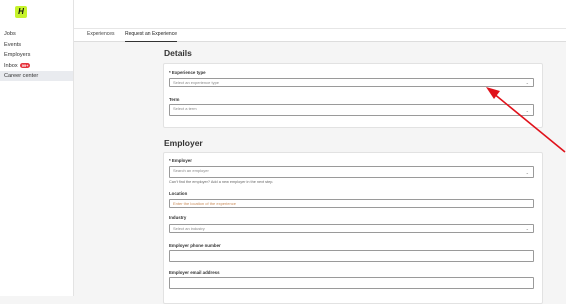  What do you see at coordinates (526, 120) in the screenshot?
I see `annotation-arrow-icon` at bounding box center [526, 120].